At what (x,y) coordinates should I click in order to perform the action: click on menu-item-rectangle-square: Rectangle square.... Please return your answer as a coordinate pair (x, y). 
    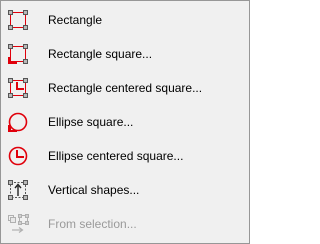
    Looking at the image, I should click on (125, 54).